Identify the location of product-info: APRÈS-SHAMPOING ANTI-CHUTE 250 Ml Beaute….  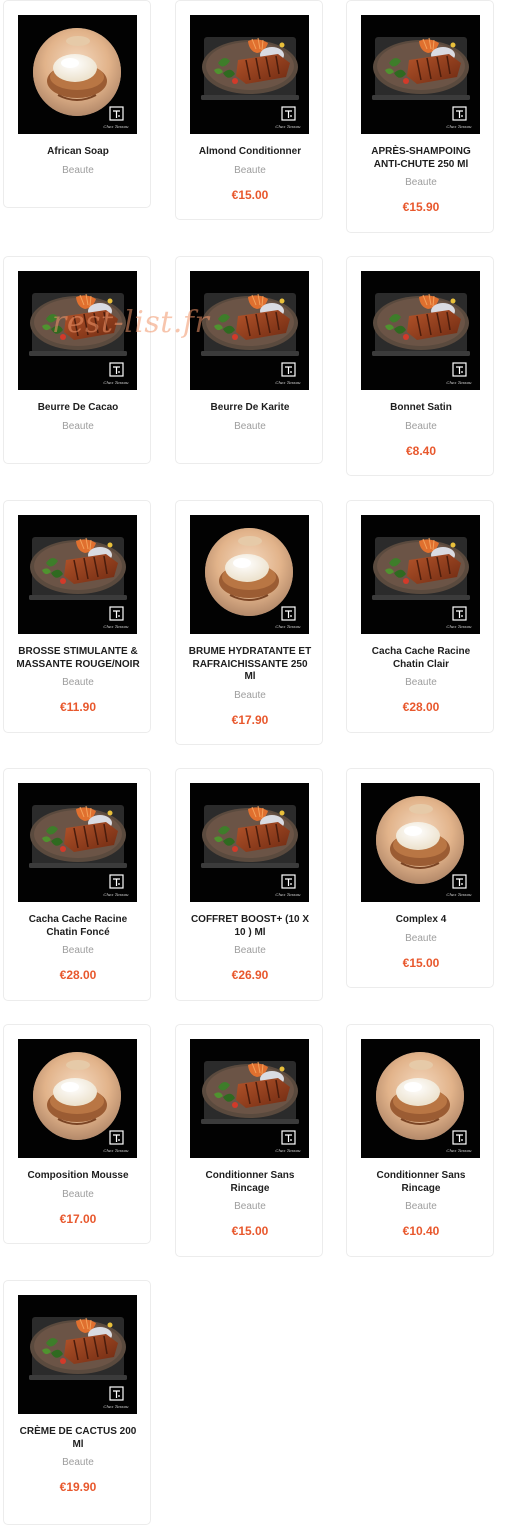
(421, 180).